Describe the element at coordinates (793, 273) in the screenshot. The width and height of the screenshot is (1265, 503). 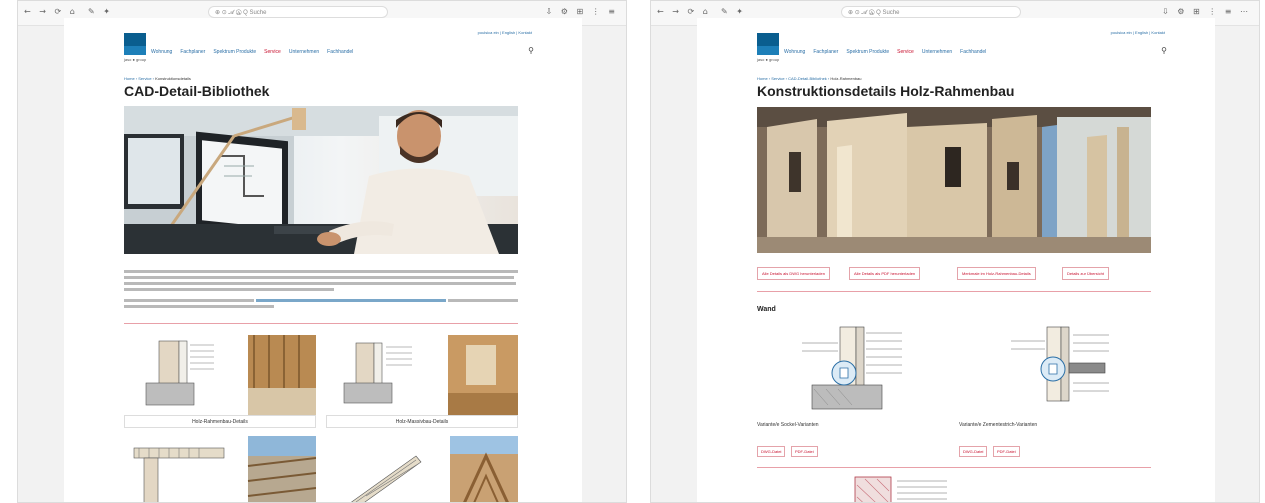
I see `download-dwg-button: Alle Details als DWG herunterladen` at that location.